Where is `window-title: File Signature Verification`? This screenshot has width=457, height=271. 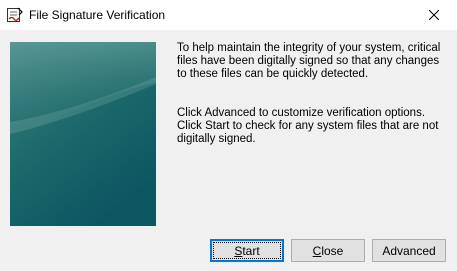
window-title: File Signature Verification is located at coordinates (97, 15).